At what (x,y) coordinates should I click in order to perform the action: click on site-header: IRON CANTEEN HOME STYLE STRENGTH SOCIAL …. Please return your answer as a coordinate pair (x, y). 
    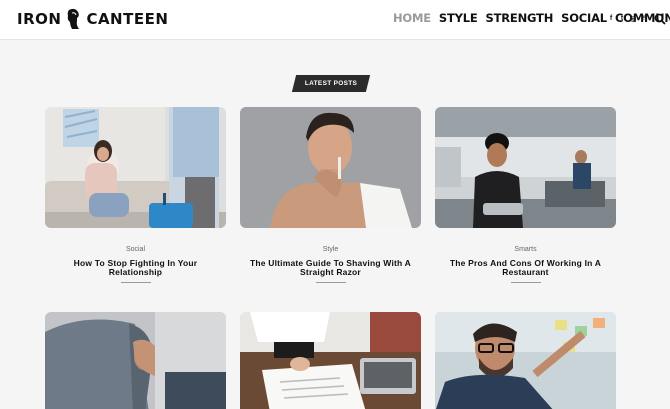
    Looking at the image, I should click on (335, 20).